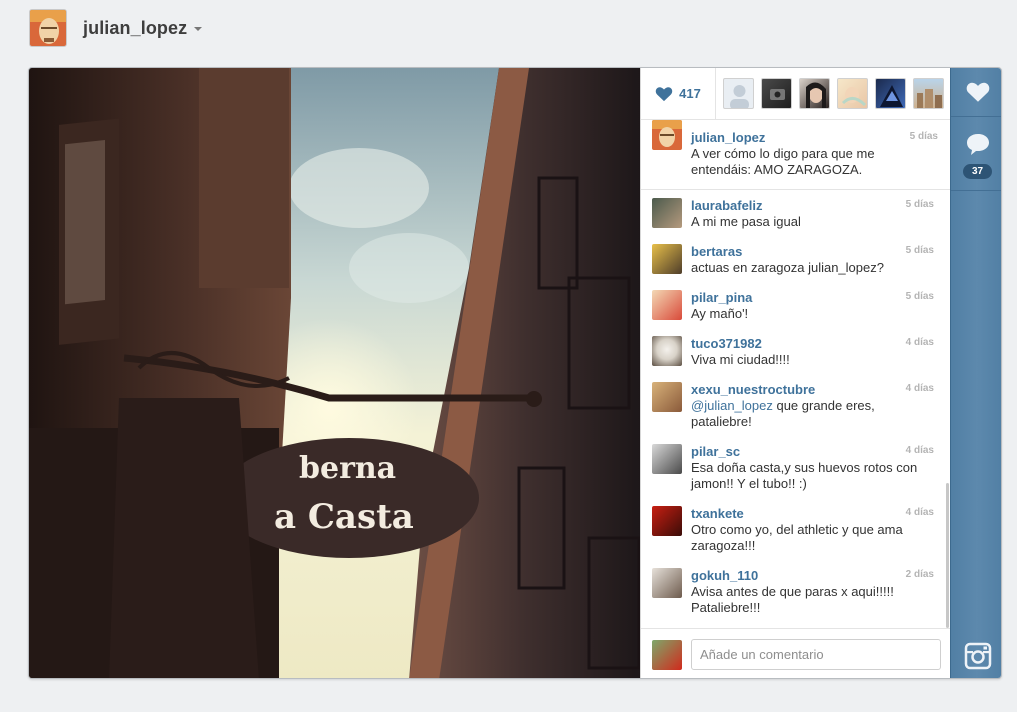 The width and height of the screenshot is (1017, 712). I want to click on profile-username: julian_lopez, so click(135, 28).